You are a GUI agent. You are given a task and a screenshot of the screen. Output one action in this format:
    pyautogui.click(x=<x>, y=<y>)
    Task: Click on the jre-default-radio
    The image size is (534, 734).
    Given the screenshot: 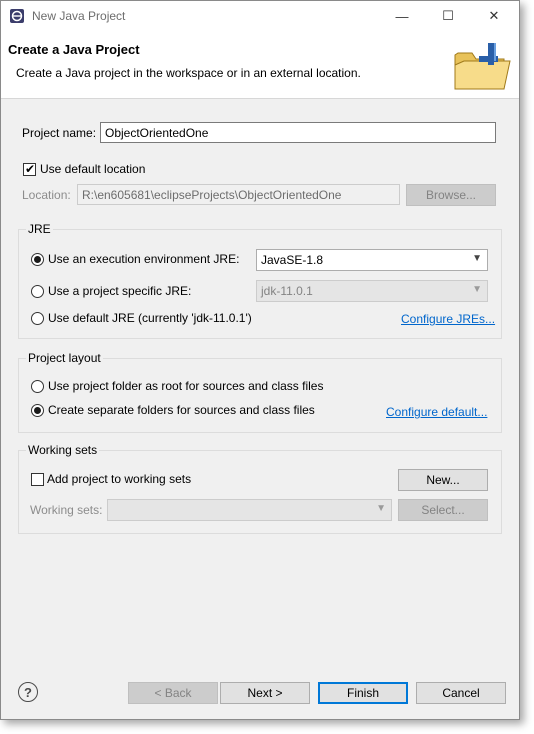 What is the action you would take?
    pyautogui.click(x=37, y=318)
    